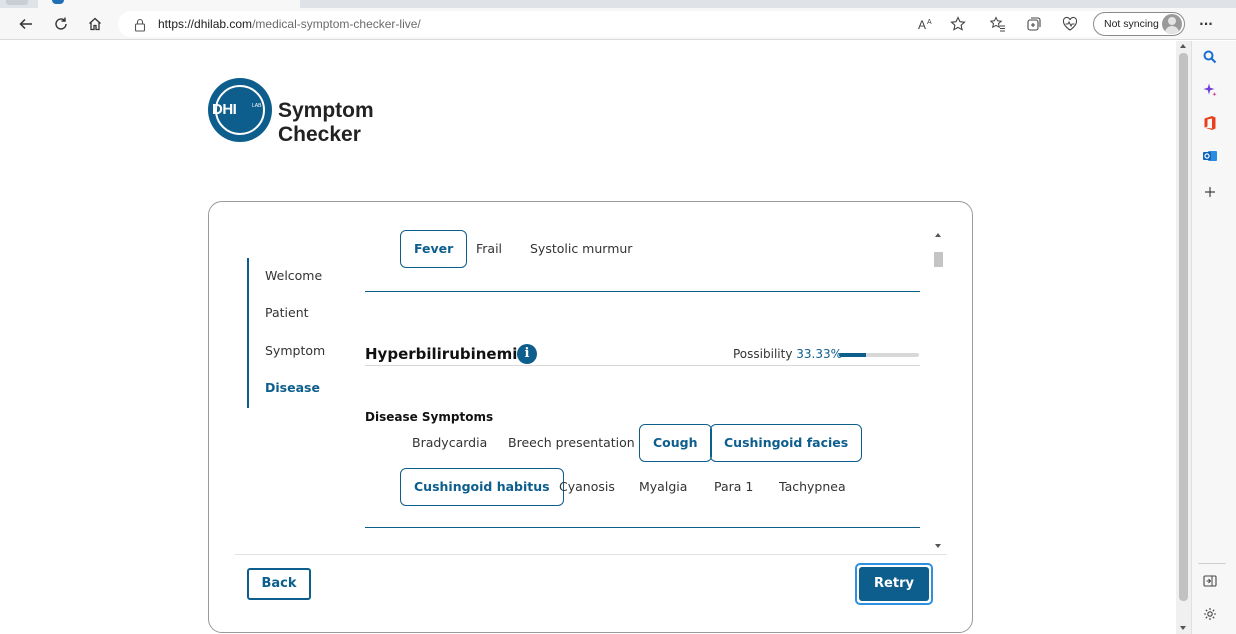 This screenshot has height=634, width=1236. What do you see at coordinates (17, 2) in the screenshot?
I see `tab-actions-button` at bounding box center [17, 2].